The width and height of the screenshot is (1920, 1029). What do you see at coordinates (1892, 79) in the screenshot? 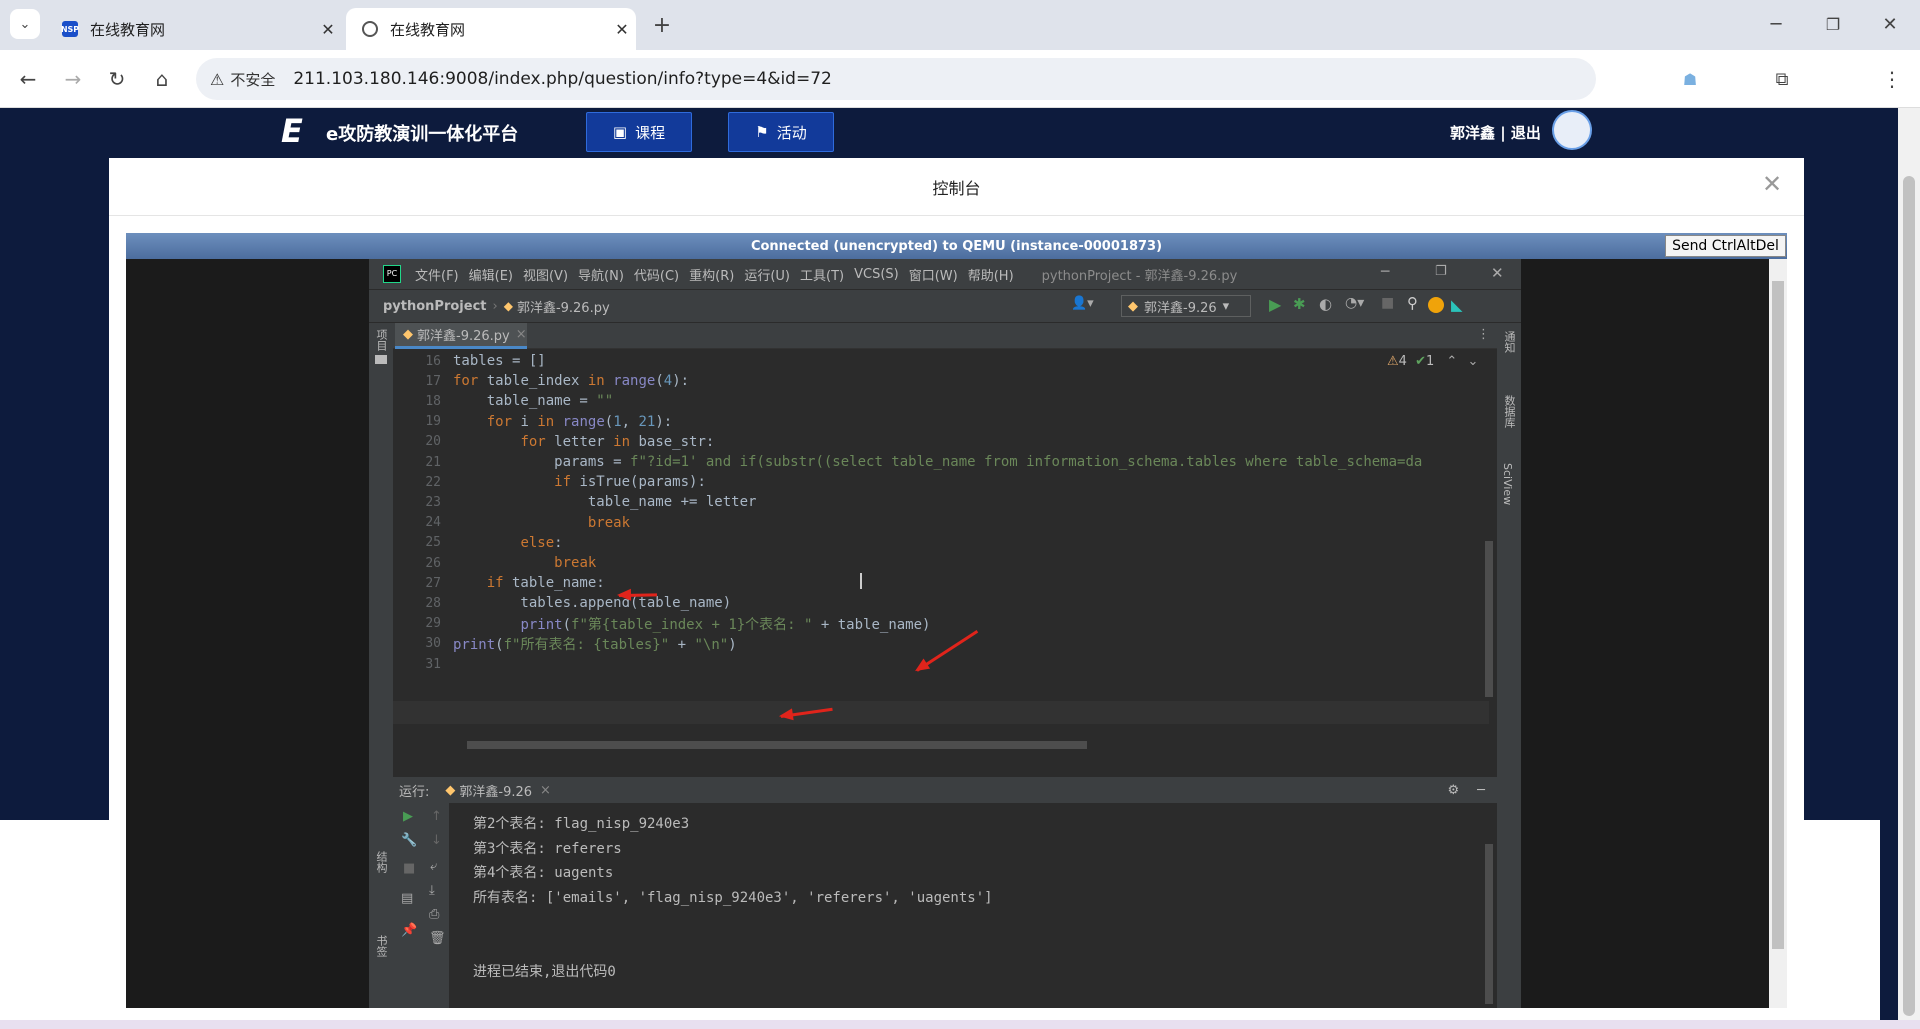
I see `menu-kebab-icon: ⋮` at bounding box center [1892, 79].